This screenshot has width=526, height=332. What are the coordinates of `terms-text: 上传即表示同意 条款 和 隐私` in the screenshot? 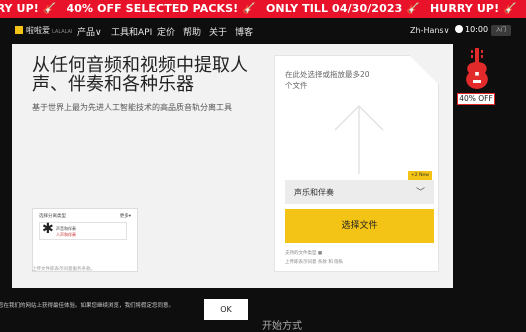 It's located at (314, 262).